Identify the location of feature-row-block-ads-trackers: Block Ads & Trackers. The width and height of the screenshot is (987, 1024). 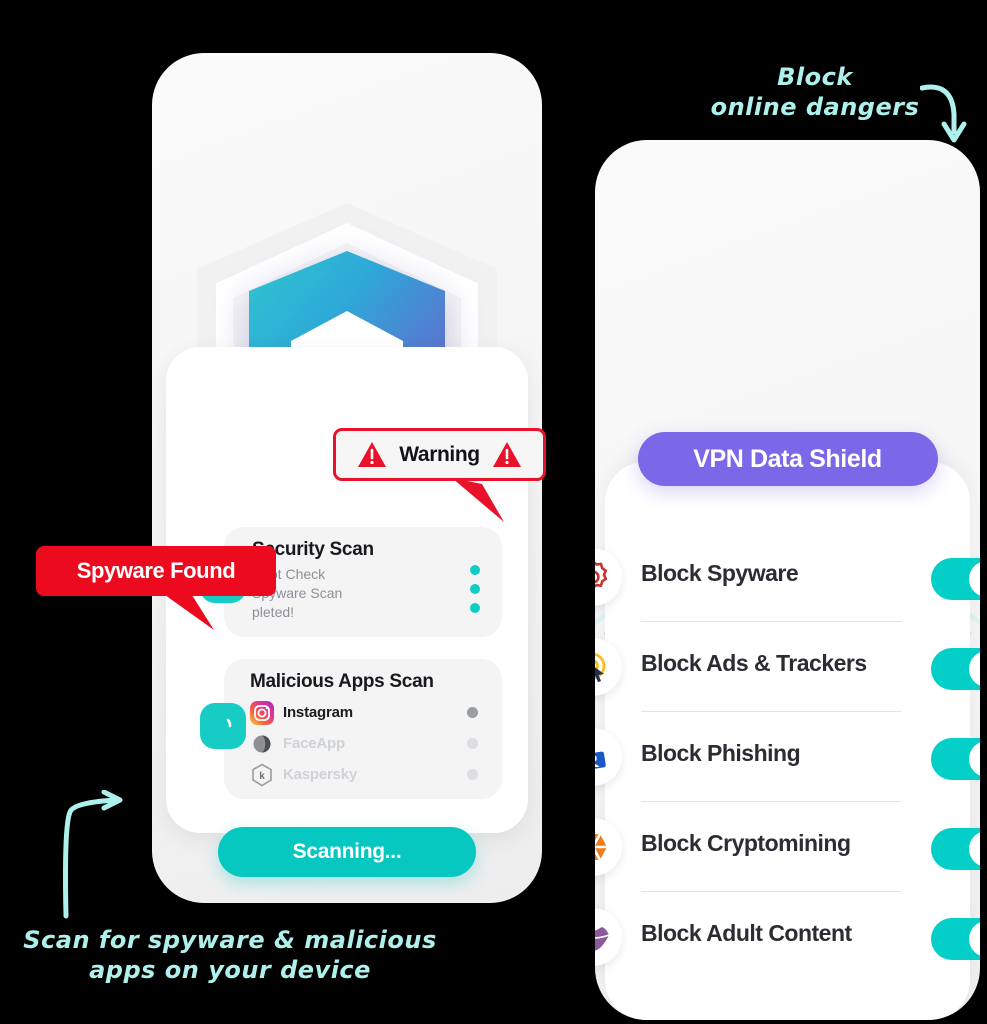
(787, 667).